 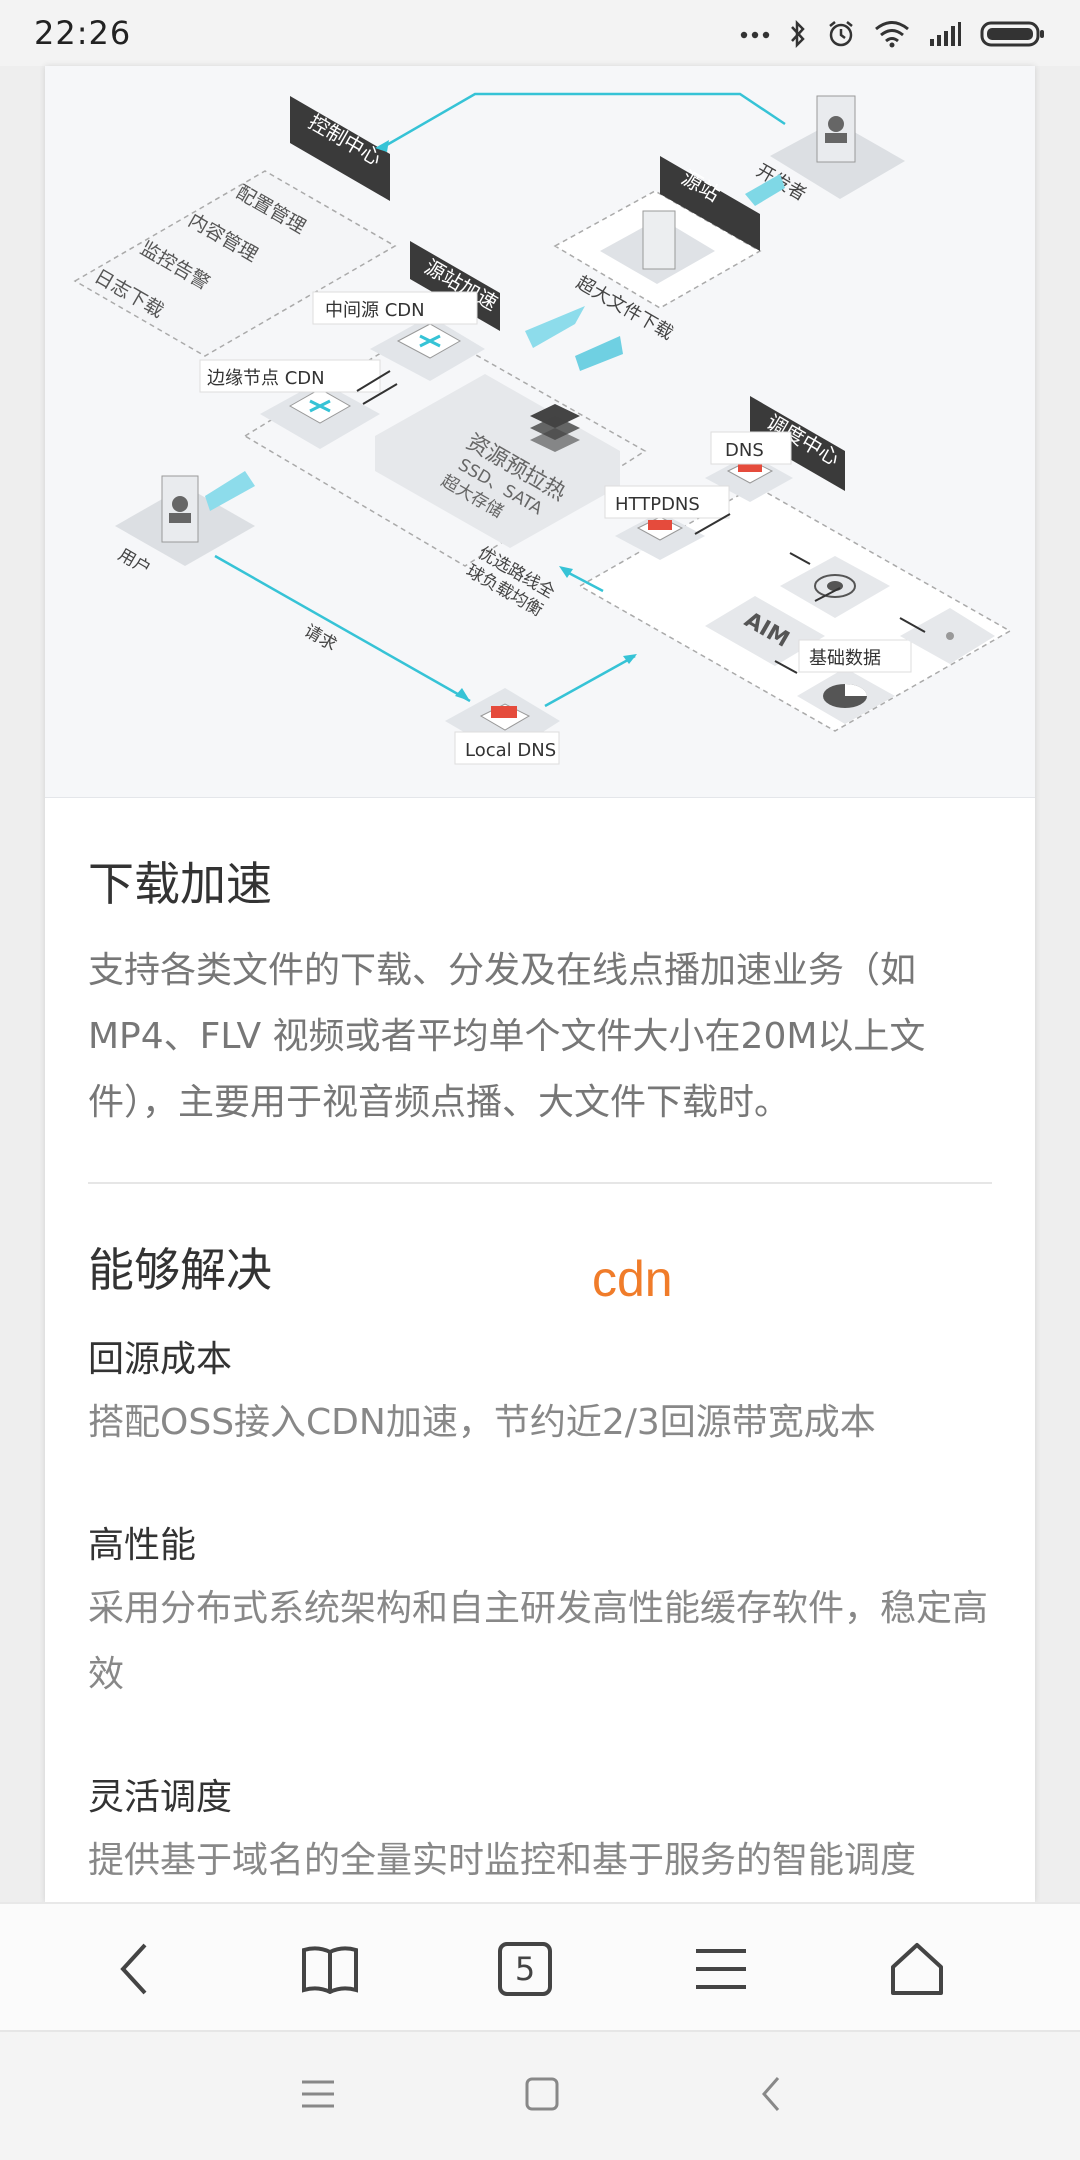 What do you see at coordinates (510, 750) in the screenshot?
I see `label-local-dns: Local DNS` at bounding box center [510, 750].